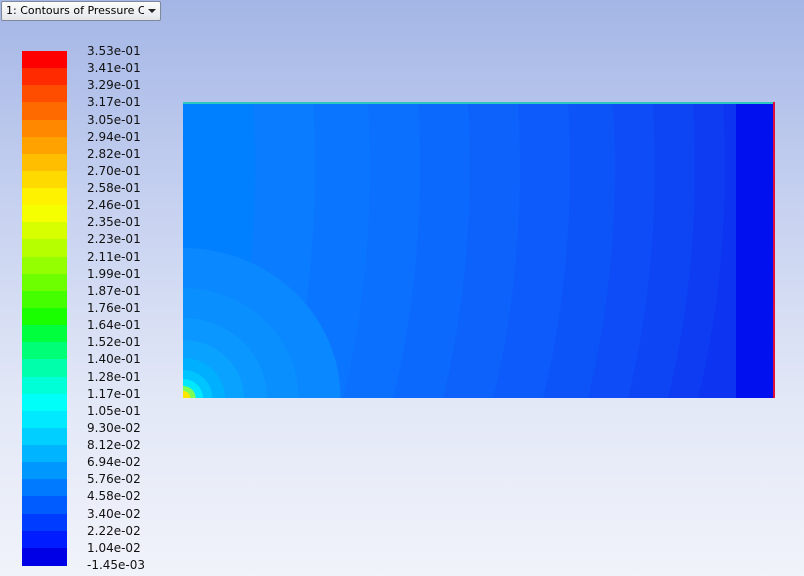 The width and height of the screenshot is (804, 576). What do you see at coordinates (114, 256) in the screenshot?
I see `legend-value-label: 2.11e-01` at bounding box center [114, 256].